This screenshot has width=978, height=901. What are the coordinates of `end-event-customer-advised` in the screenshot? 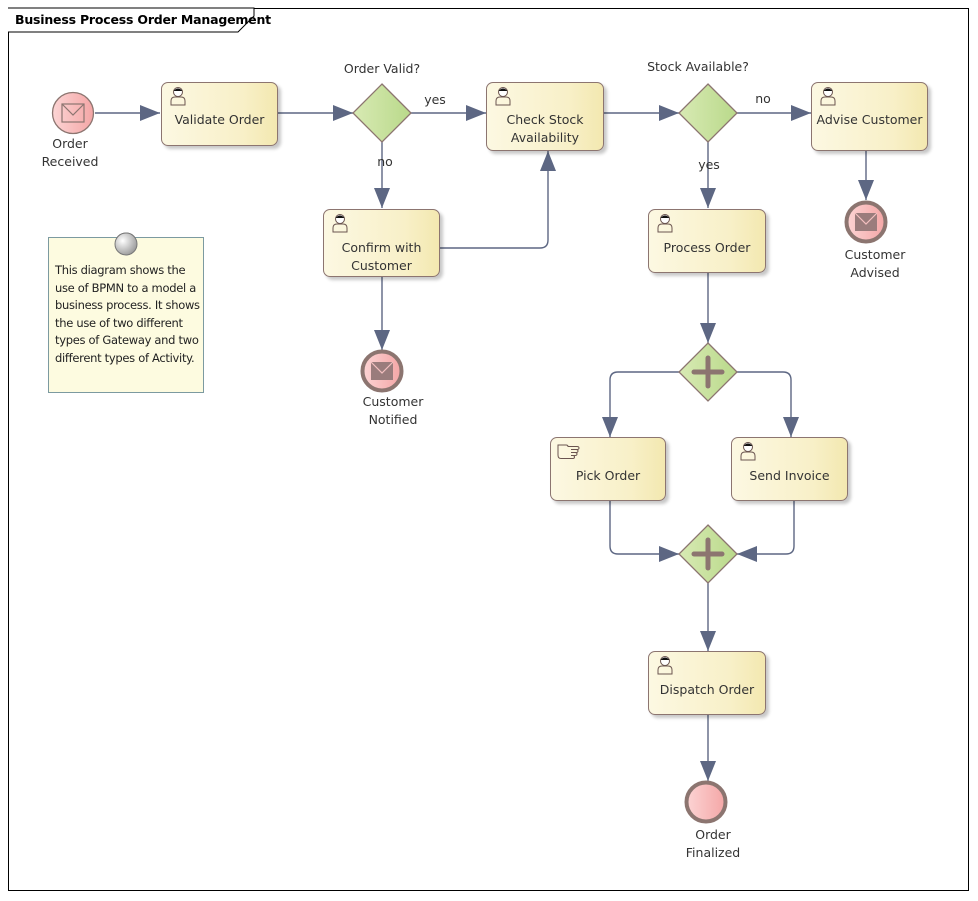 It's located at (866, 222).